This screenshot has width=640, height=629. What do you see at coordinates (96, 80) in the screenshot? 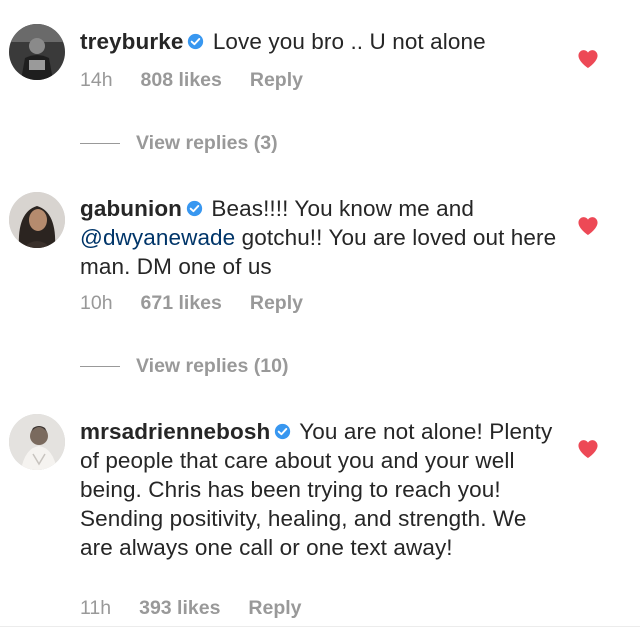
I see `comment-timestamp: 14h` at bounding box center [96, 80].